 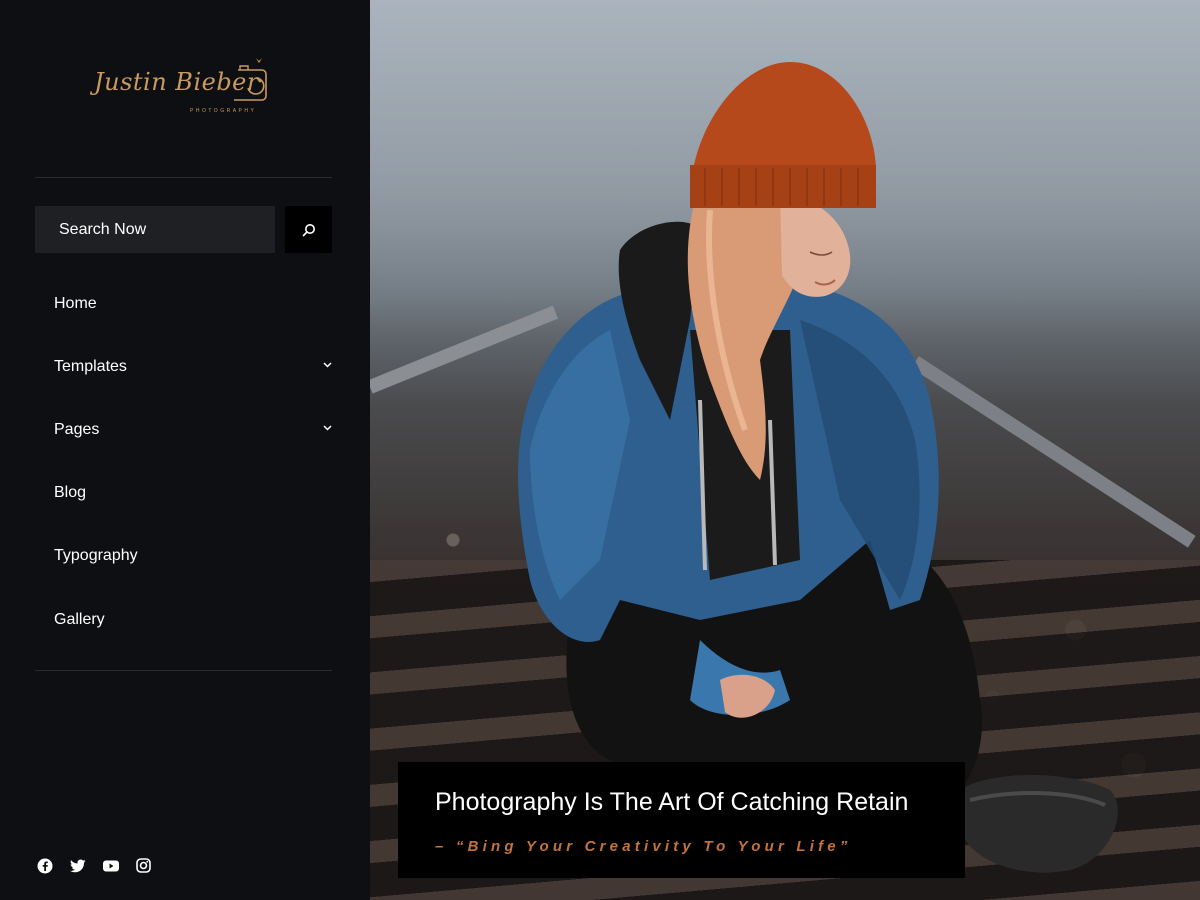 What do you see at coordinates (110, 865) in the screenshot?
I see `youtube-icon` at bounding box center [110, 865].